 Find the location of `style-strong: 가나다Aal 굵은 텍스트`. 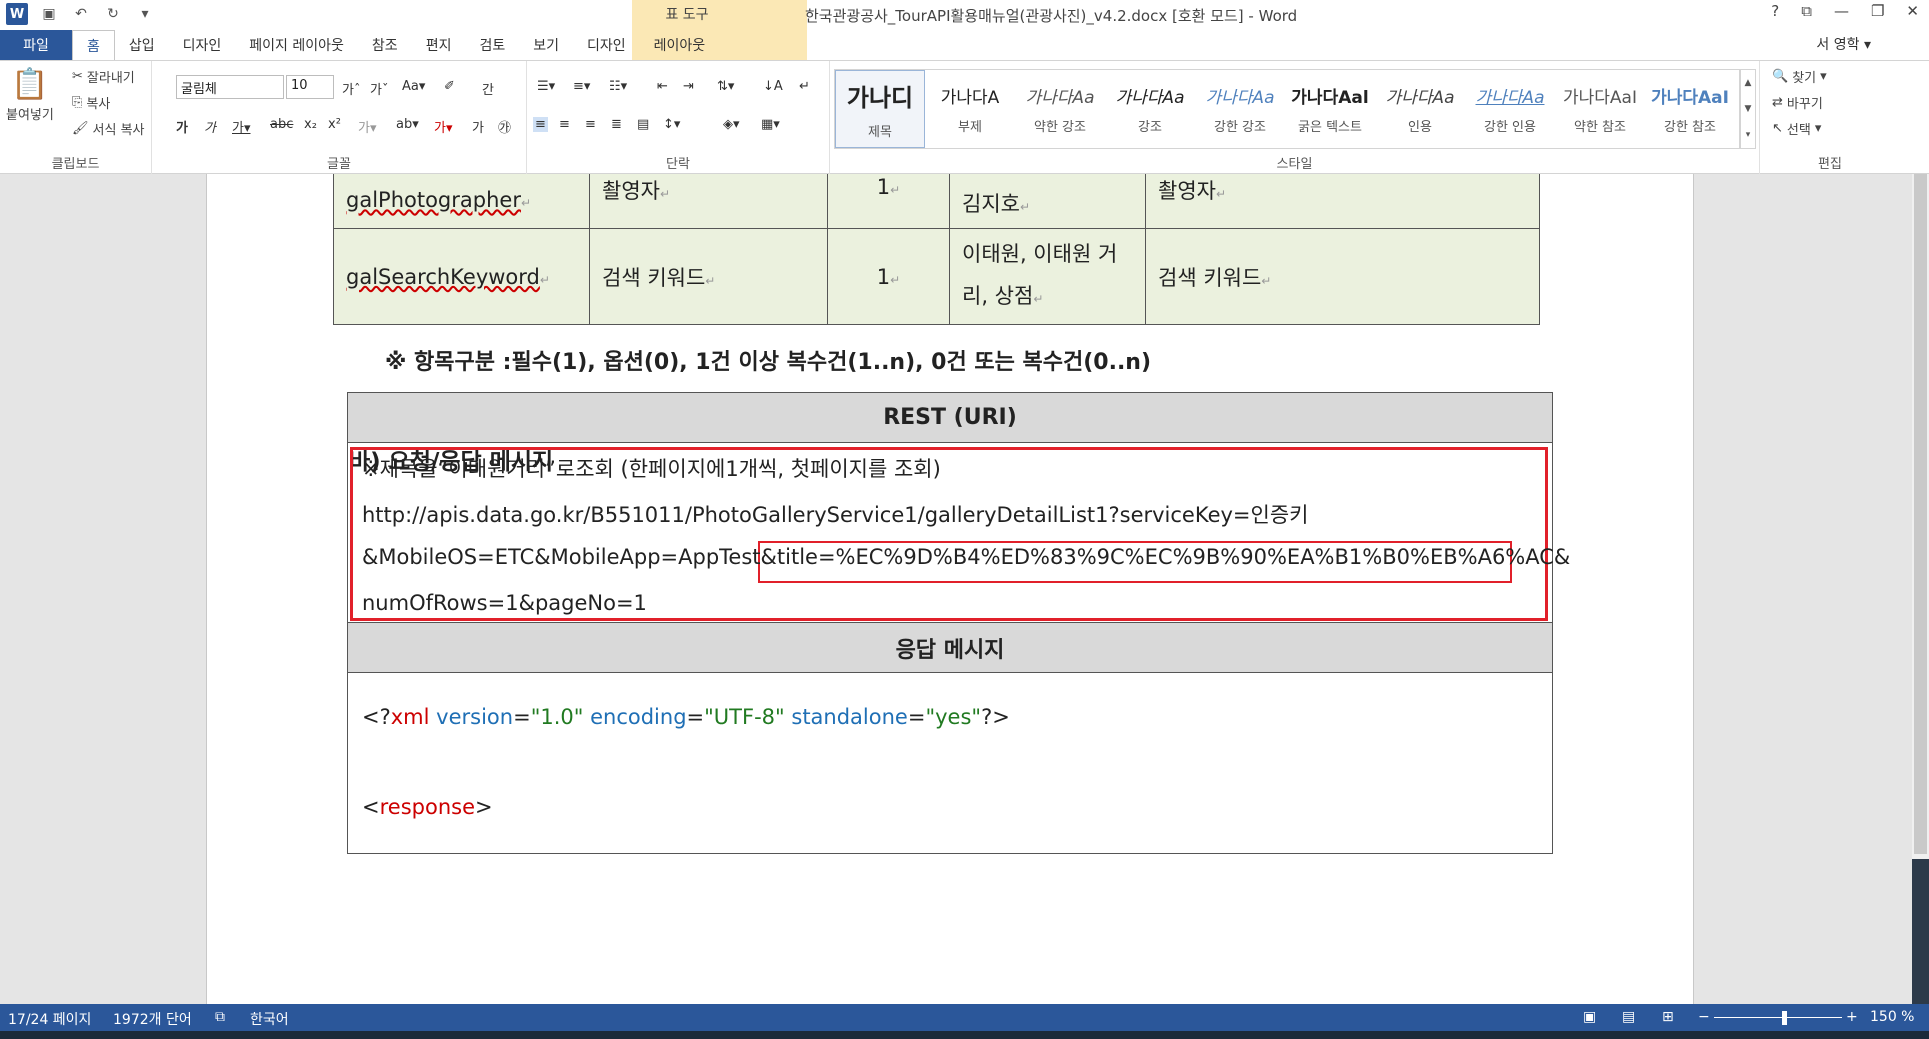

style-strong: 가나다Aal 굵은 텍스트 is located at coordinates (1330, 109).